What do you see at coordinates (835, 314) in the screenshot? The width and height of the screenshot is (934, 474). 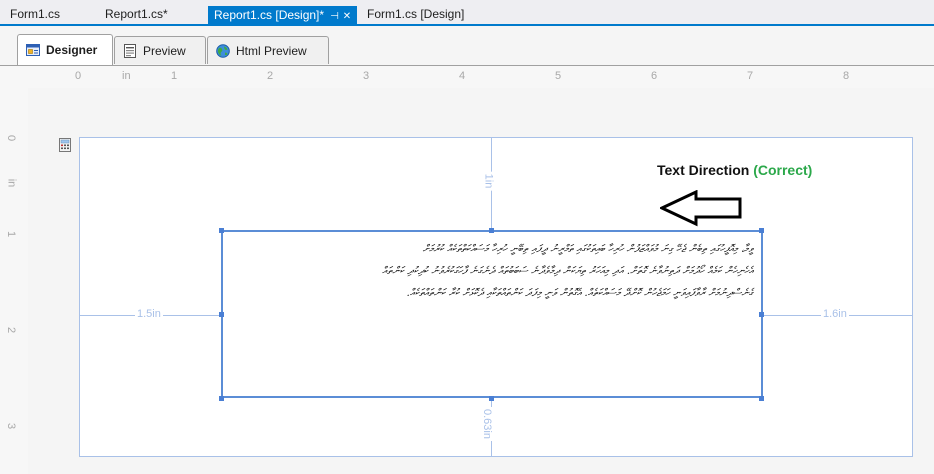 I see `right-margin-label: 1.6in` at bounding box center [835, 314].